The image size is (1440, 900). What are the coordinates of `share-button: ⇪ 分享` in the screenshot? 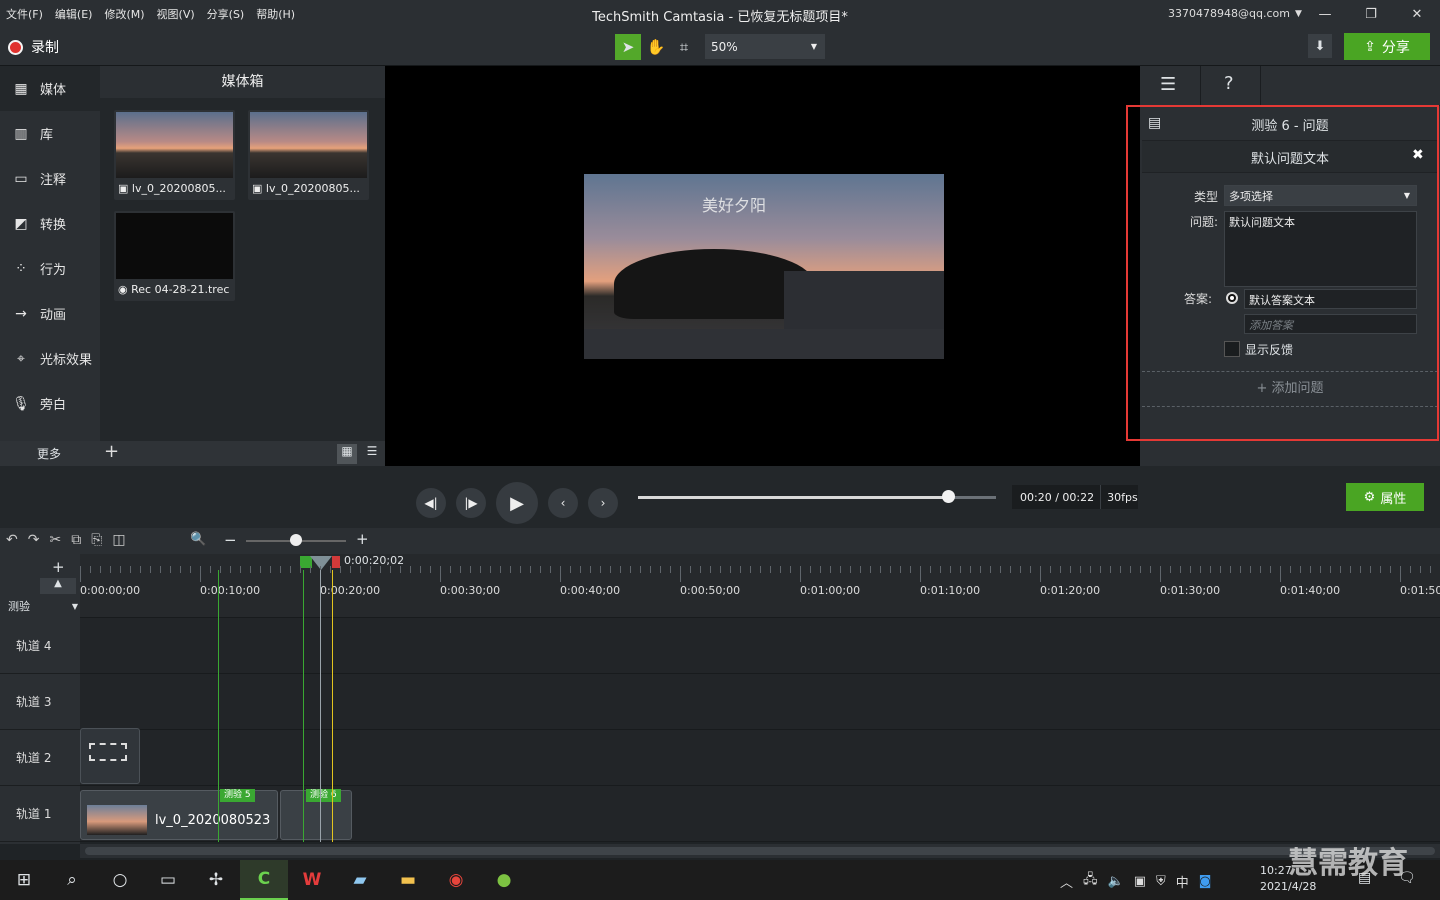 It's located at (1387, 46).